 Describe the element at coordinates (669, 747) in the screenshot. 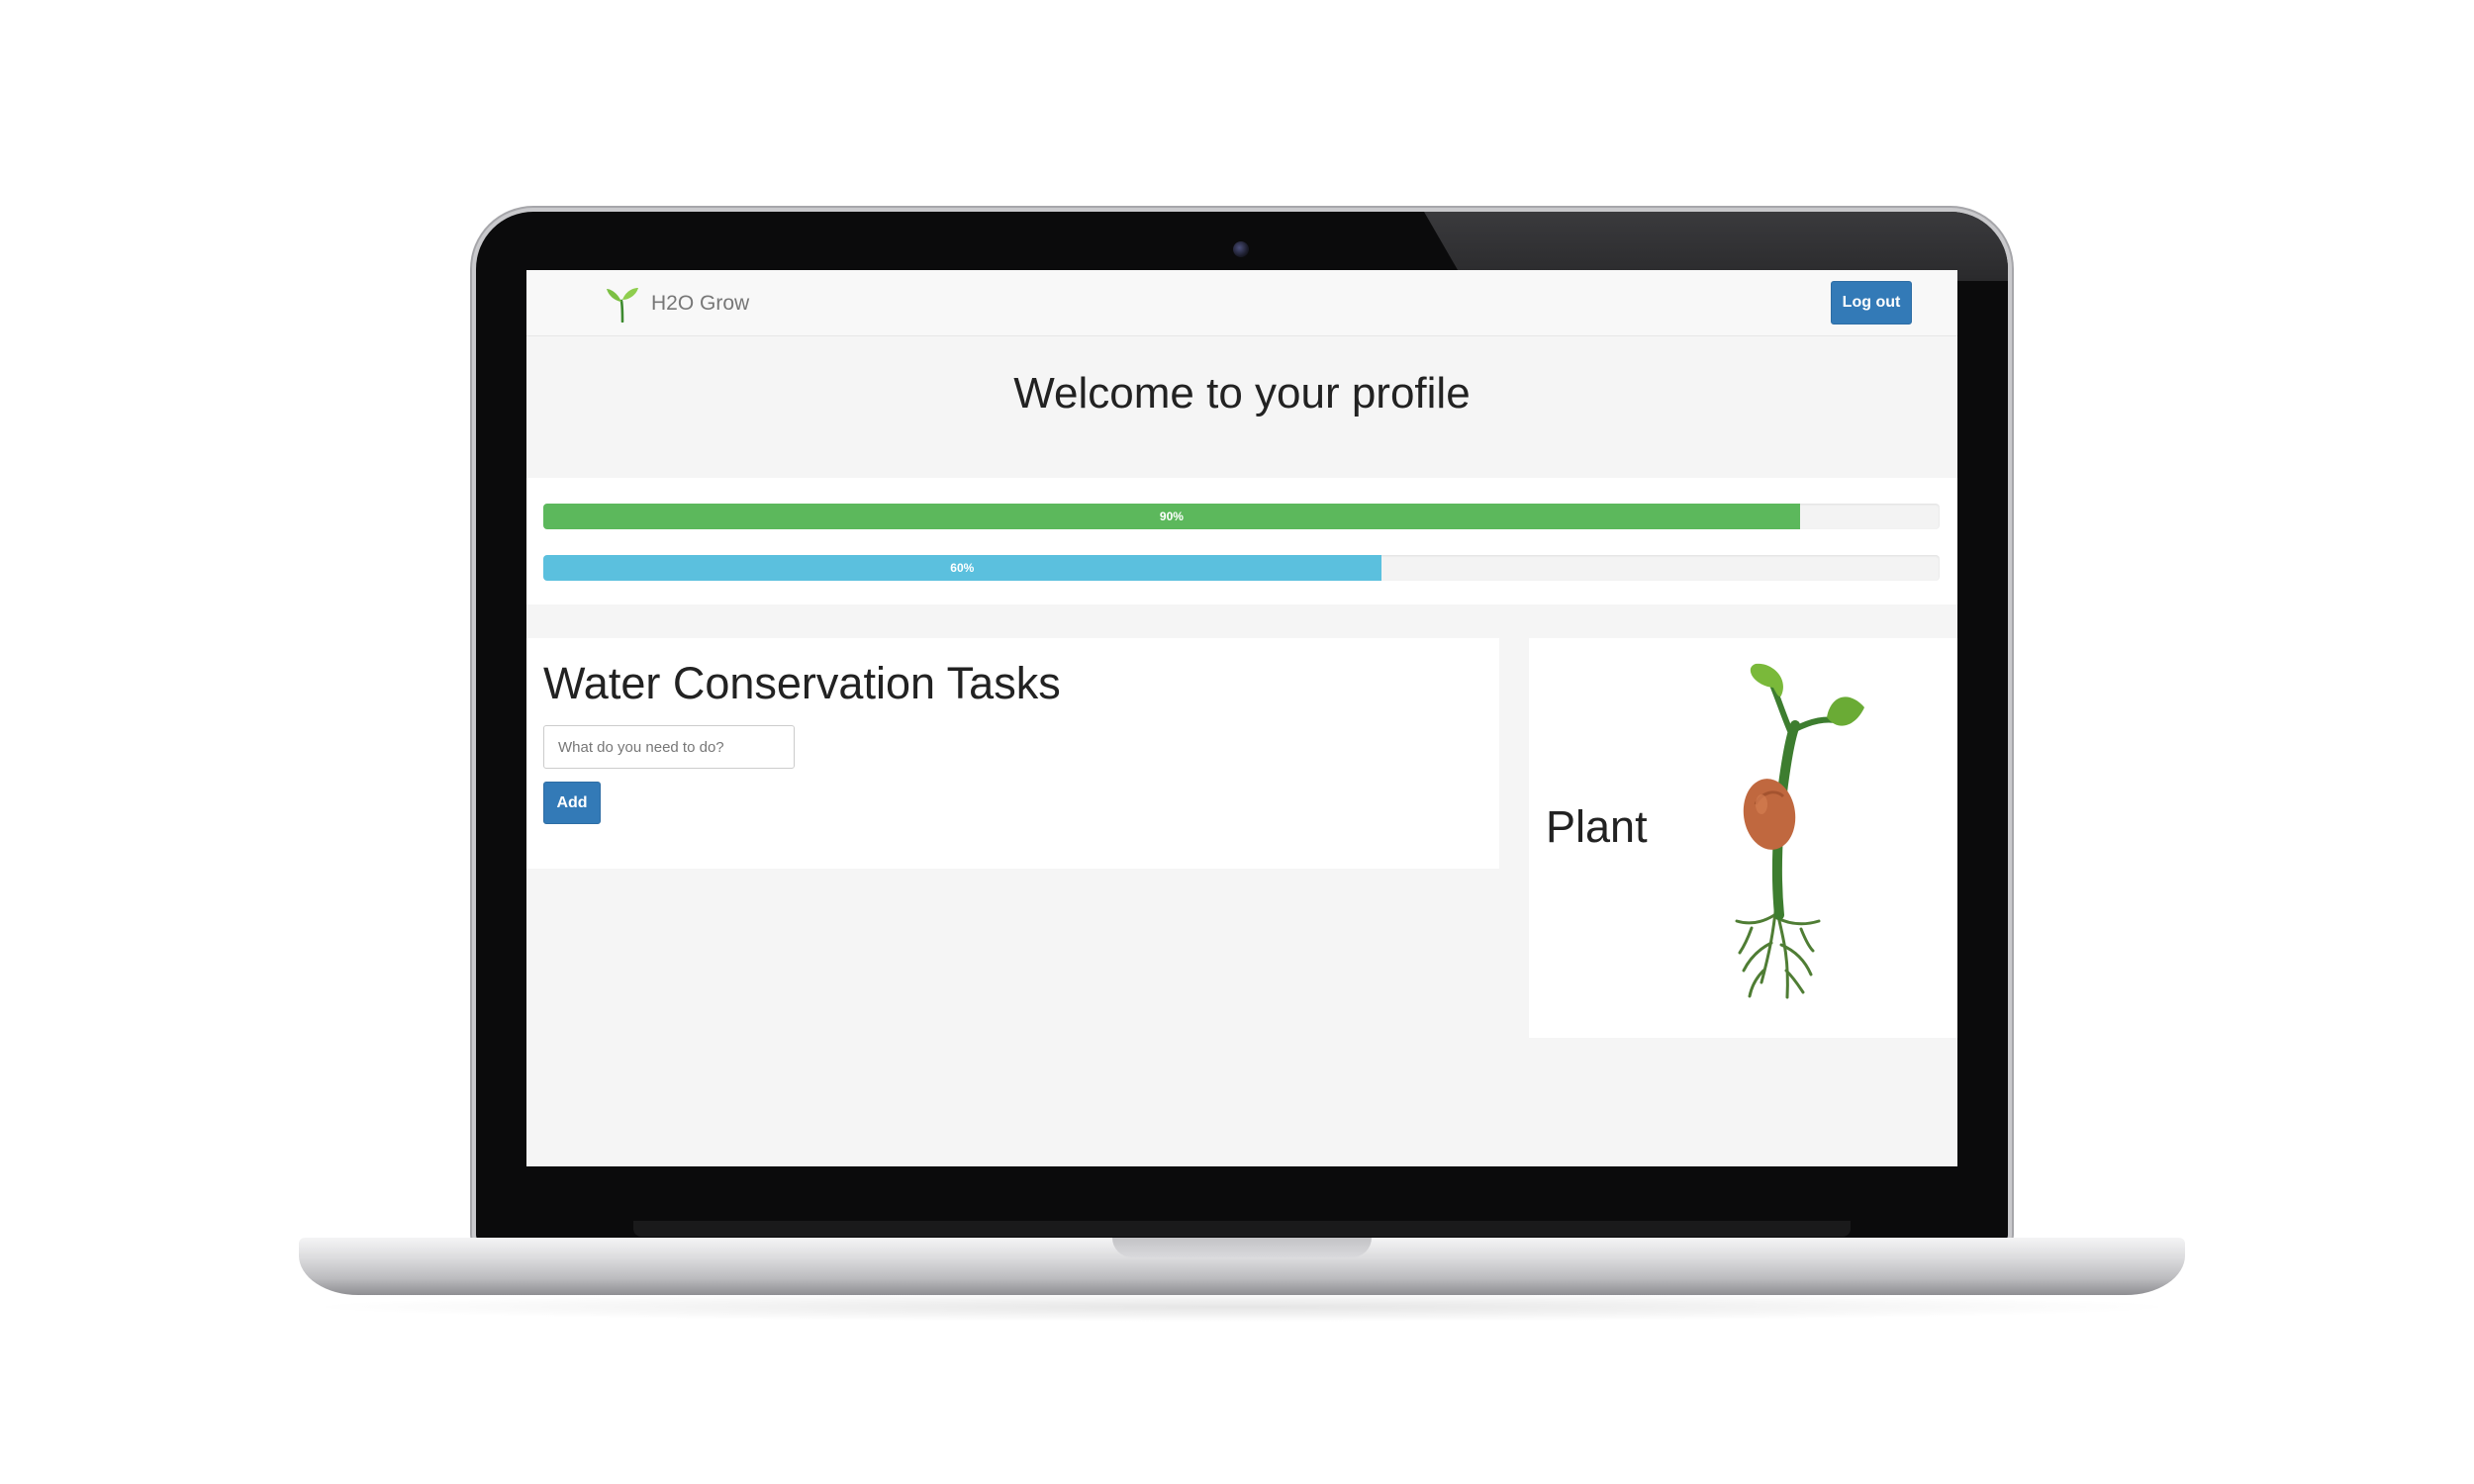

I see `task-input` at that location.